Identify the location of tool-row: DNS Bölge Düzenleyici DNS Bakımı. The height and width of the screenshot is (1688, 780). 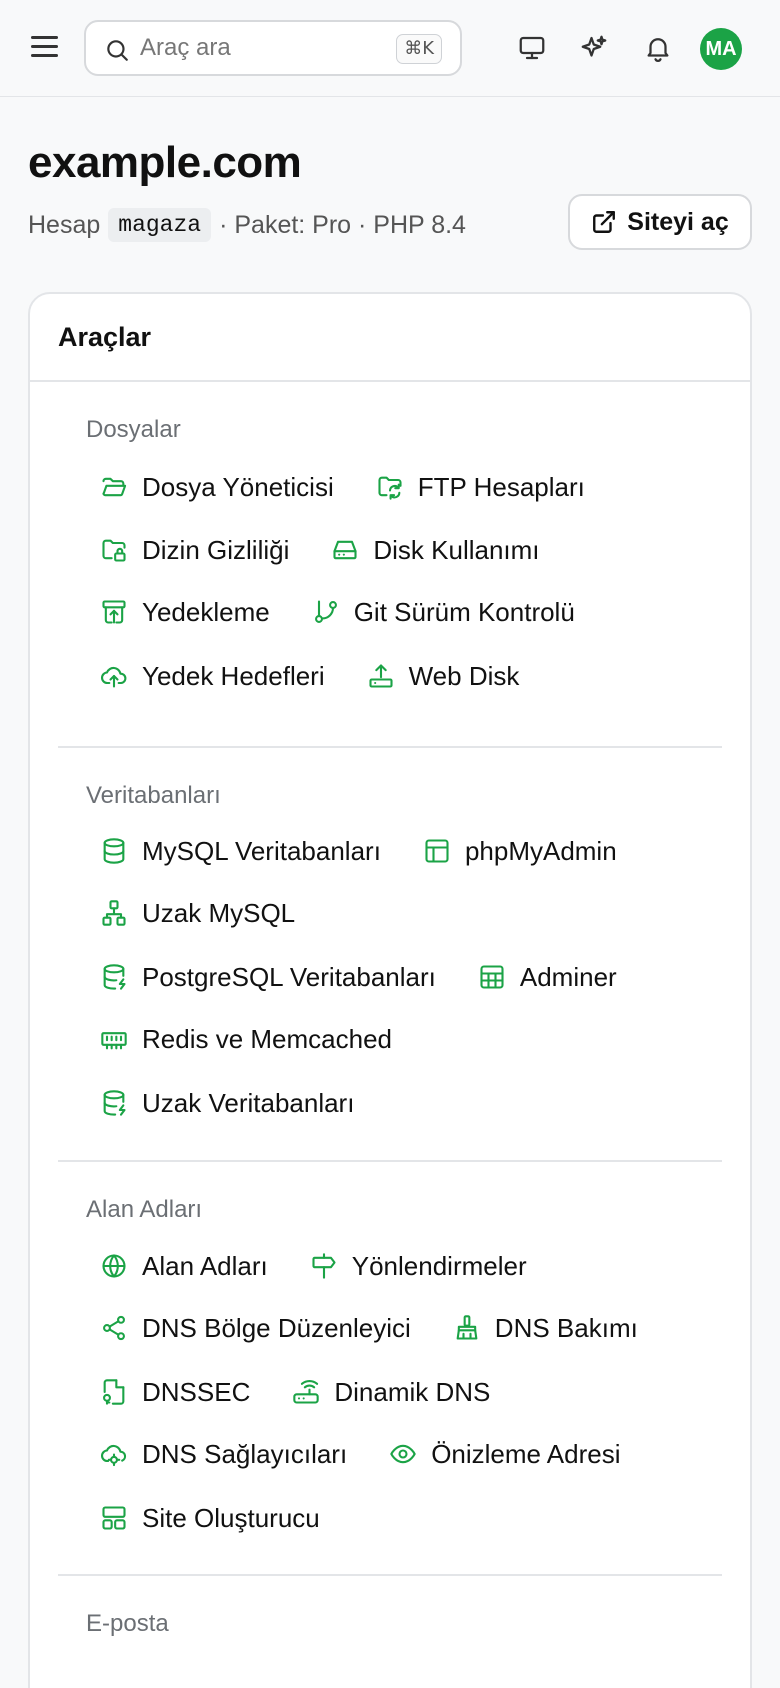
(390, 1328).